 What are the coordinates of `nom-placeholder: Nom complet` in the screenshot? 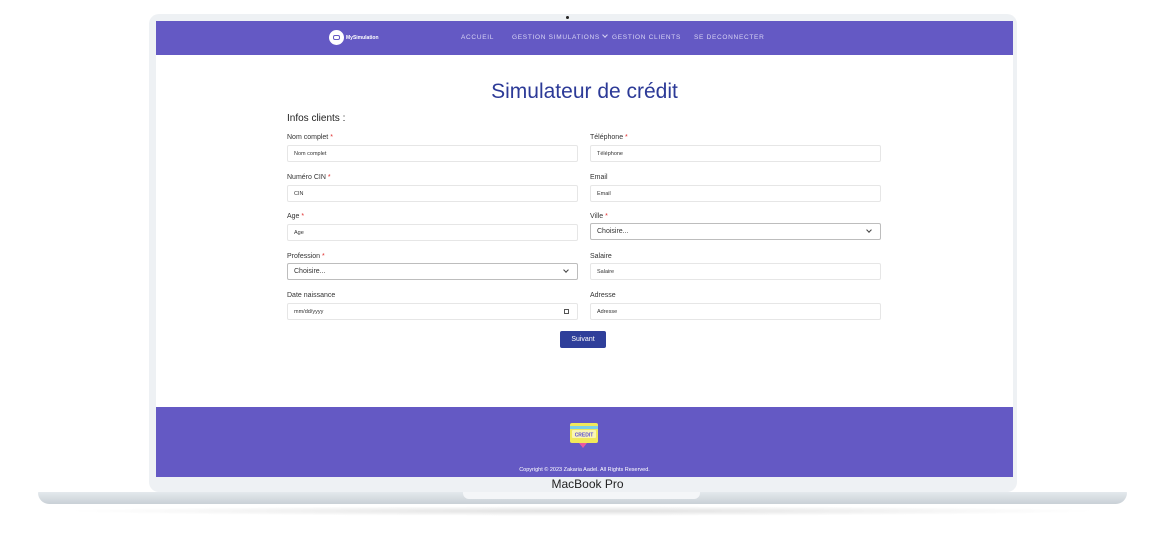 It's located at (310, 154).